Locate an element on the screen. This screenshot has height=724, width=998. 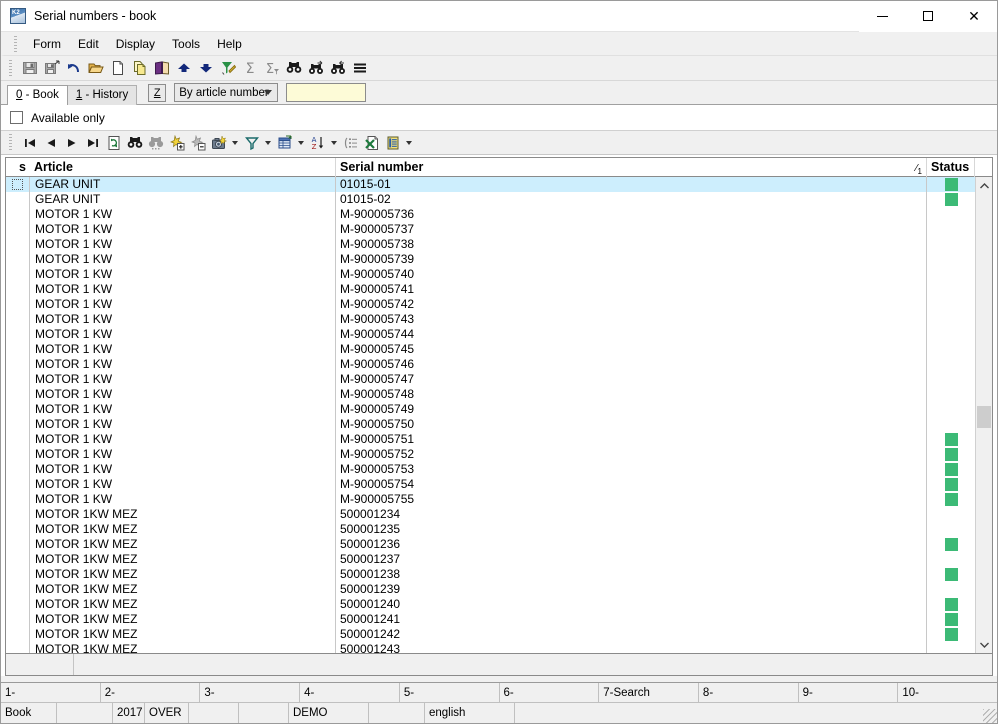
table-row: MOTOR 1 KW M-900005740 is located at coordinates (490, 274).